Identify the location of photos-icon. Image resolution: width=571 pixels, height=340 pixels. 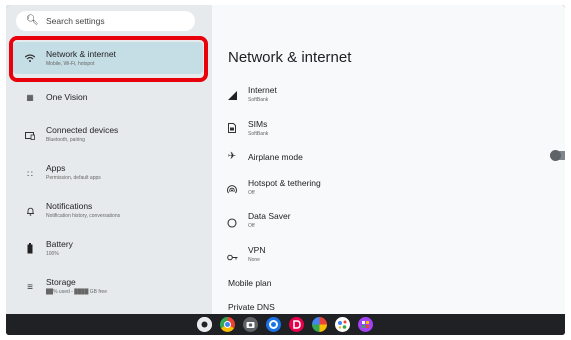
(319, 324).